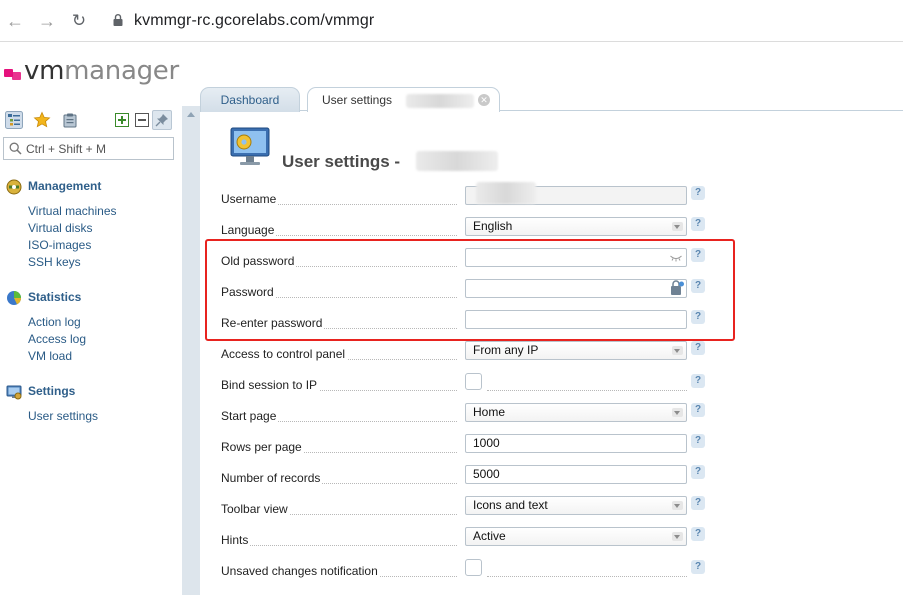 The height and width of the screenshot is (595, 903). I want to click on hints-select: Active, so click(576, 536).